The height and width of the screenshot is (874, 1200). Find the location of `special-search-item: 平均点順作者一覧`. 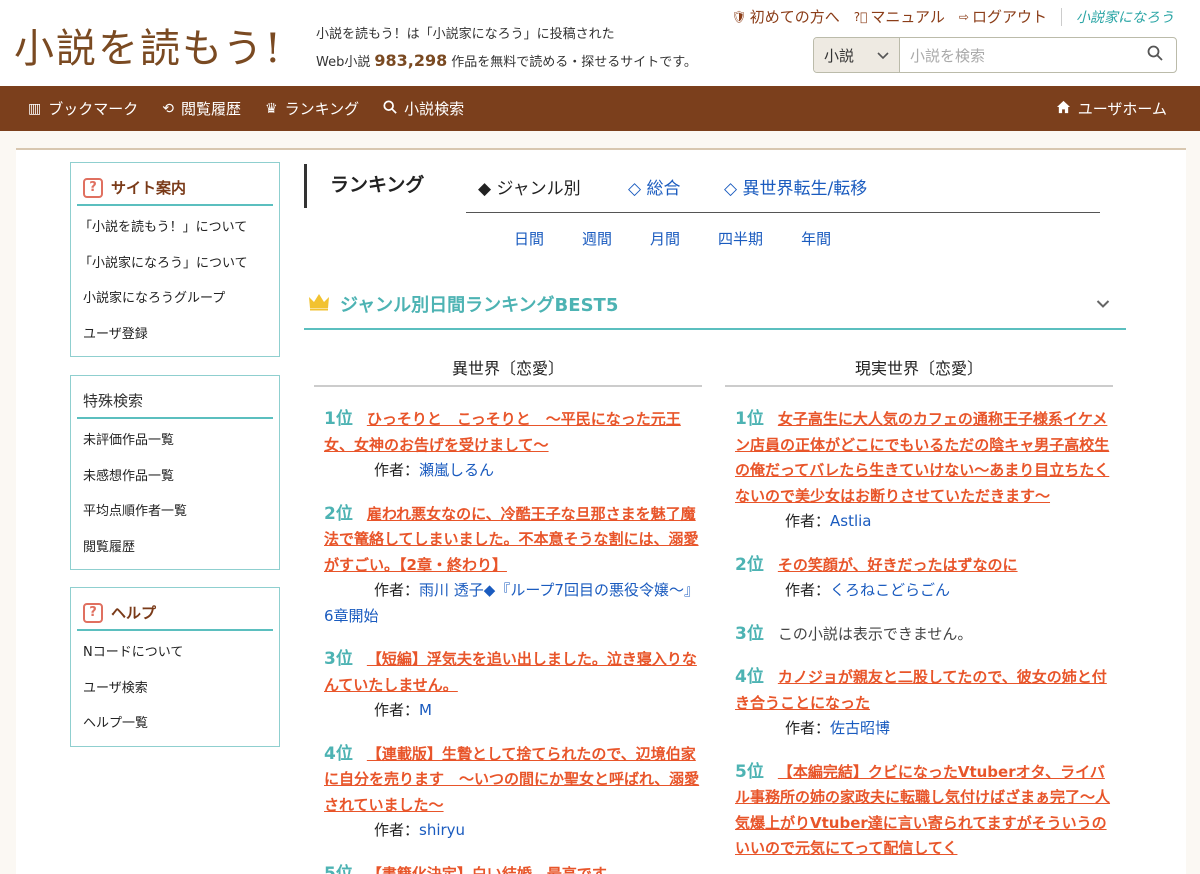

special-search-item: 平均点順作者一覧 is located at coordinates (175, 512).